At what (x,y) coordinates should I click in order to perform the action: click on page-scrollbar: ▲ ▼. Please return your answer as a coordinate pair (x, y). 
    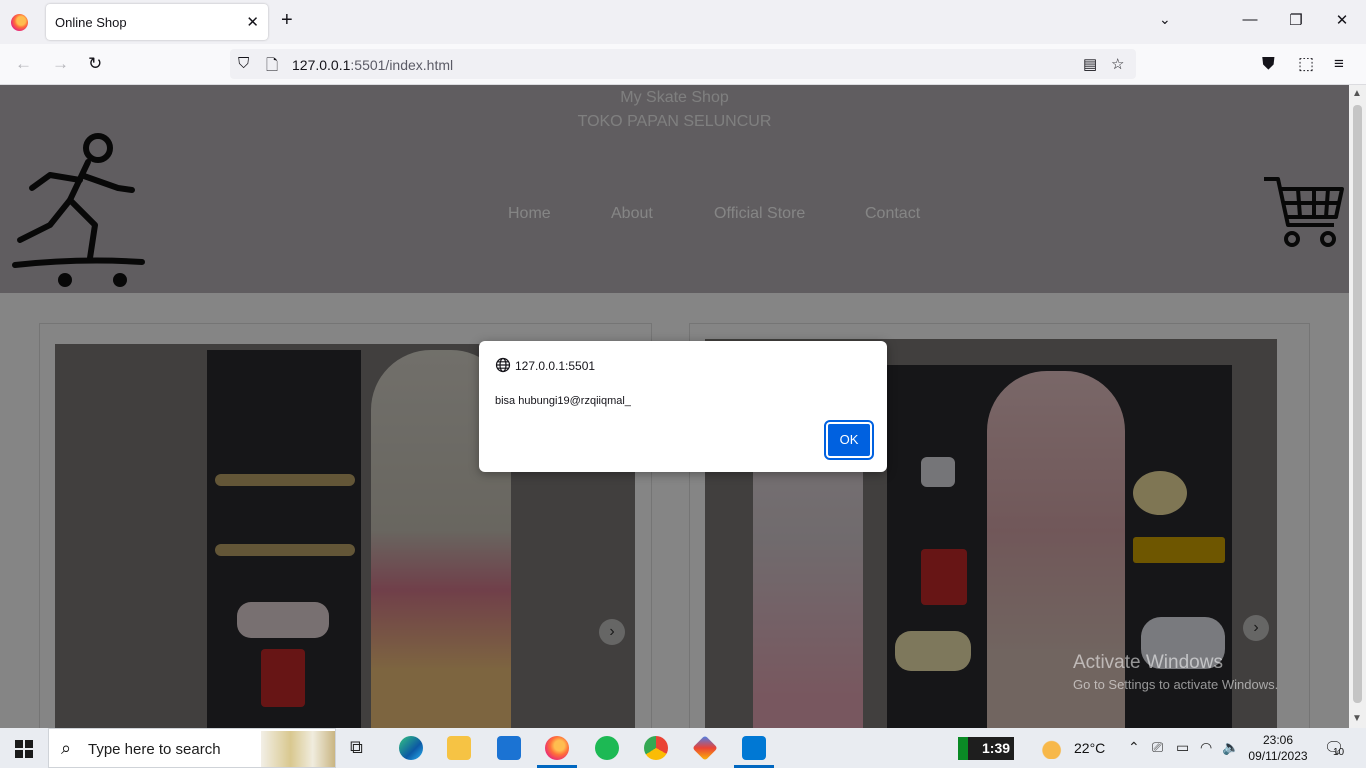
    Looking at the image, I should click on (1357, 406).